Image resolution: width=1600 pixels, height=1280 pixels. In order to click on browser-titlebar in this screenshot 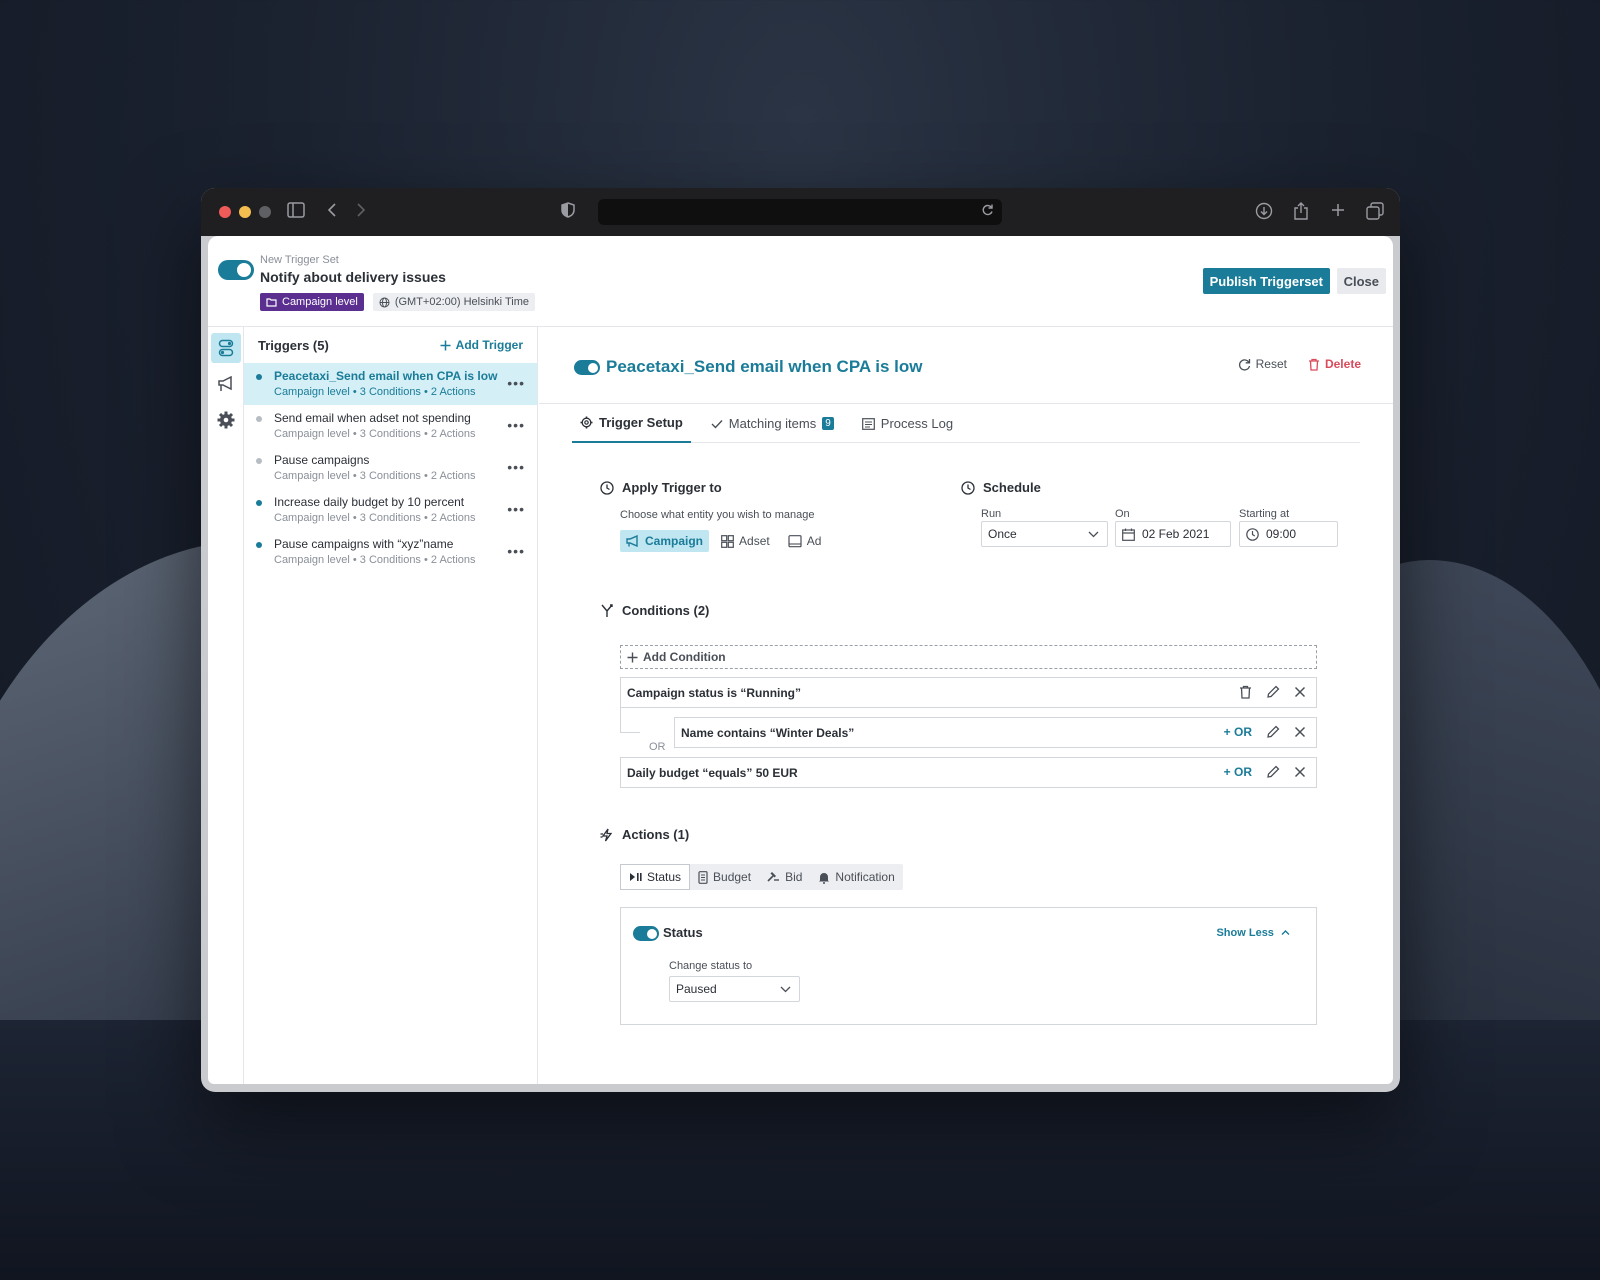, I will do `click(800, 212)`.